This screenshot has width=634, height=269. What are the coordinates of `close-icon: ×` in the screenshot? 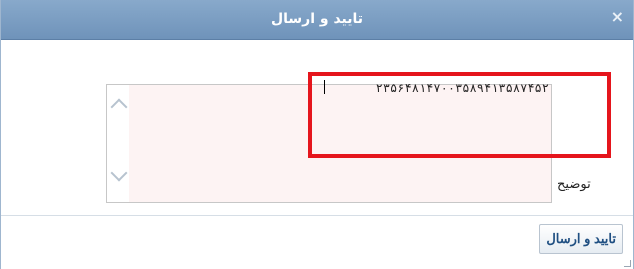 It's located at (617, 17).